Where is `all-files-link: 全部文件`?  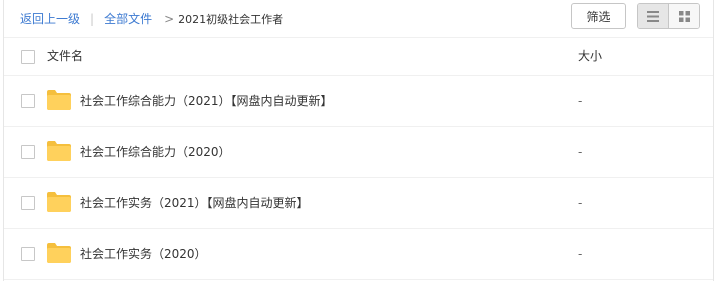
all-files-link: 全部文件 is located at coordinates (128, 18).